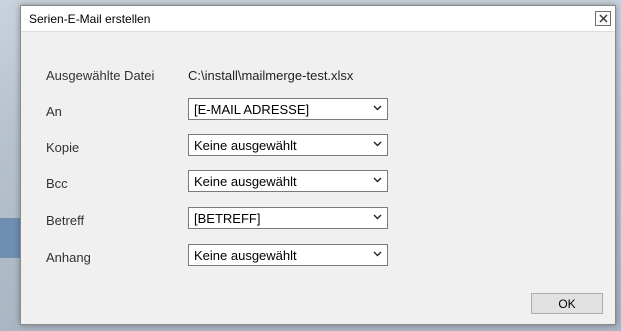 Image resolution: width=621 pixels, height=331 pixels. Describe the element at coordinates (288, 218) in the screenshot. I see `subject-select: [BETREFF]` at that location.